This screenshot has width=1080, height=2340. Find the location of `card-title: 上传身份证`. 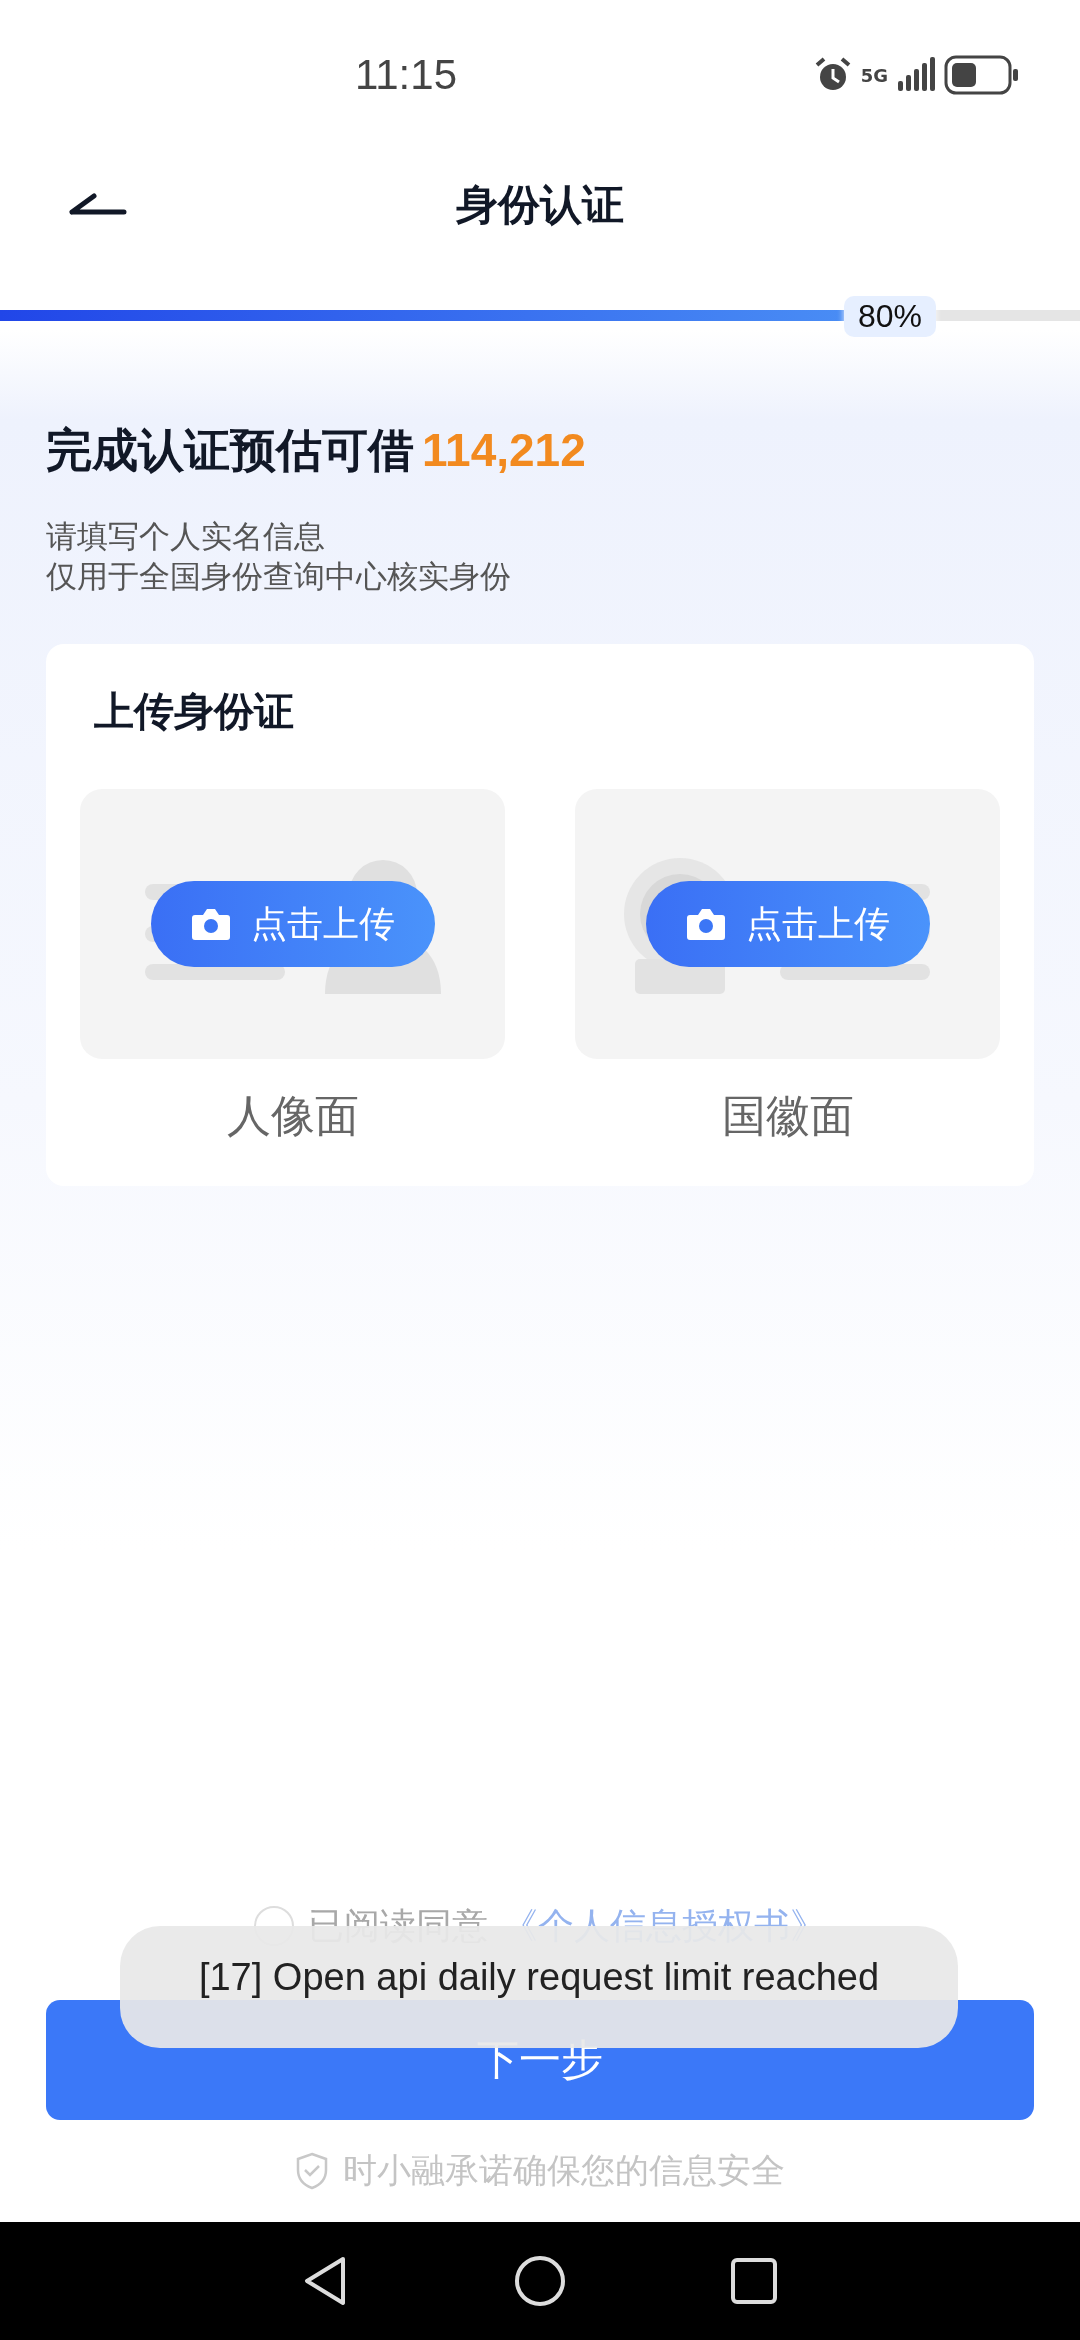

card-title: 上传身份证 is located at coordinates (194, 711).